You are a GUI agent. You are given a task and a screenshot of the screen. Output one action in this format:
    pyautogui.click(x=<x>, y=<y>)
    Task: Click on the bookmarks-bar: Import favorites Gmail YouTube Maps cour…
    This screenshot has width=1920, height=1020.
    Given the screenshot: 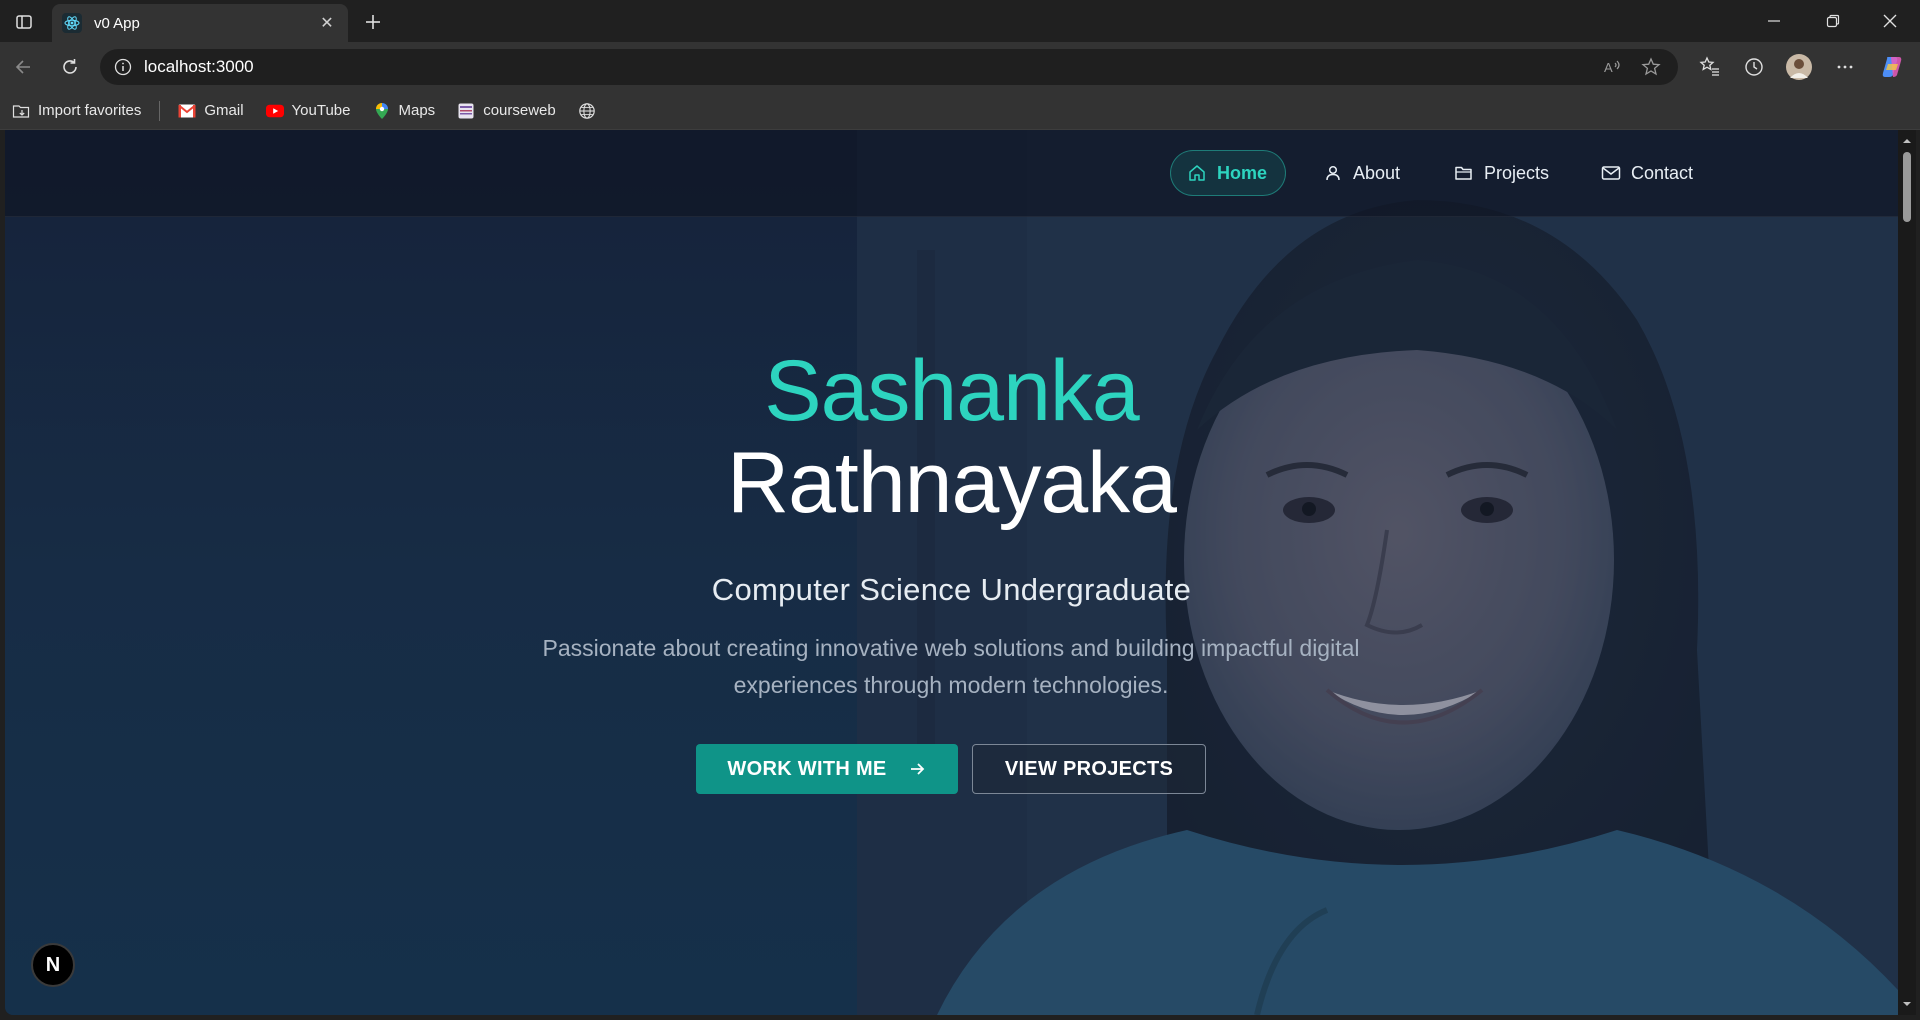 What is the action you would take?
    pyautogui.click(x=960, y=111)
    